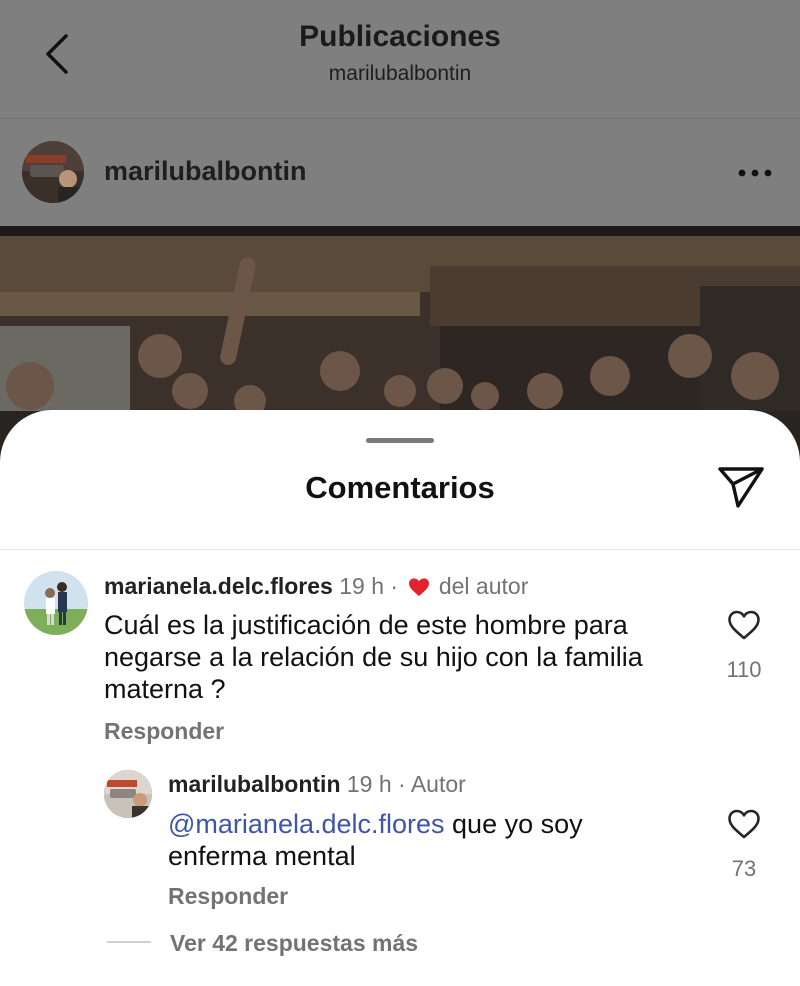  What do you see at coordinates (400, 487) in the screenshot?
I see `comments-title: Comentarios` at bounding box center [400, 487].